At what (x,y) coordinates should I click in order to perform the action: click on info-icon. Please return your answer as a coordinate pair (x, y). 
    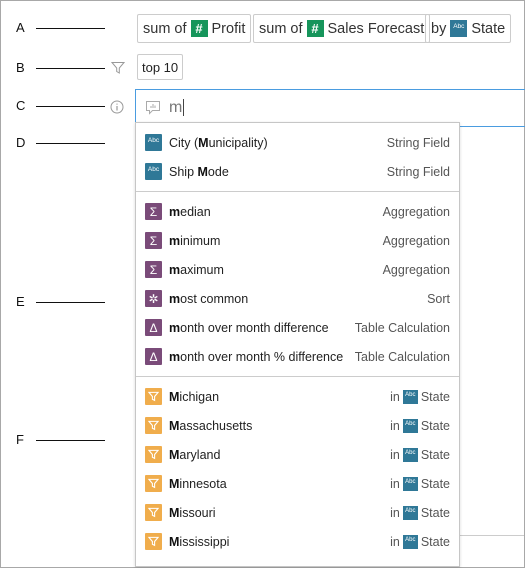
    Looking at the image, I should click on (117, 107).